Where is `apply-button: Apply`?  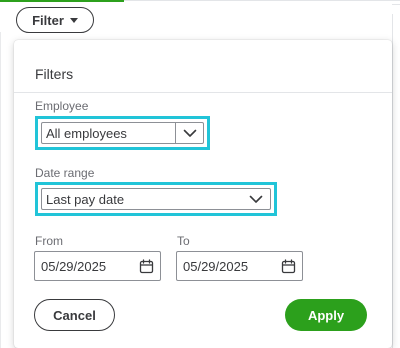
apply-button: Apply is located at coordinates (326, 315).